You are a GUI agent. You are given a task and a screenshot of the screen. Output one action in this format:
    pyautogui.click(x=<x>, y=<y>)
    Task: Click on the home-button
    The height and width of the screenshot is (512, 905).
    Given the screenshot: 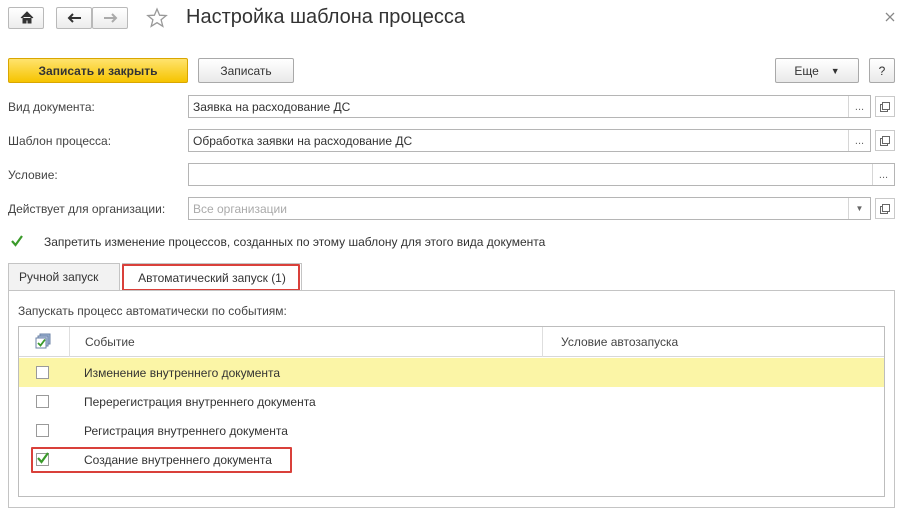 What is the action you would take?
    pyautogui.click(x=26, y=18)
    